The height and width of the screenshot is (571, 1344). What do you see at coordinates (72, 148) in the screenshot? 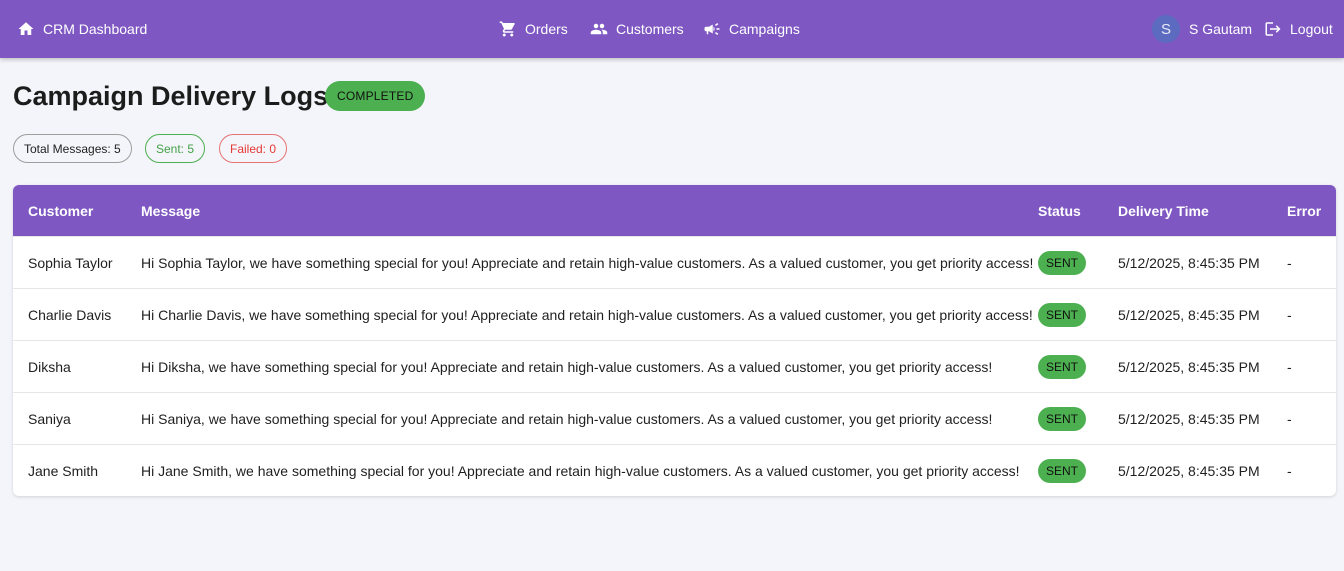
I see `total-messages-chip: Total Messages: 5` at bounding box center [72, 148].